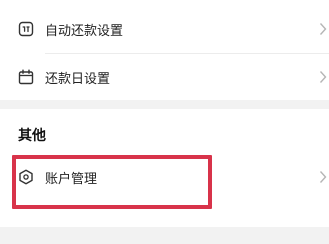  Describe the element at coordinates (84, 31) in the screenshot. I see `auto-repay-settings-label: 自动还款设置` at that location.